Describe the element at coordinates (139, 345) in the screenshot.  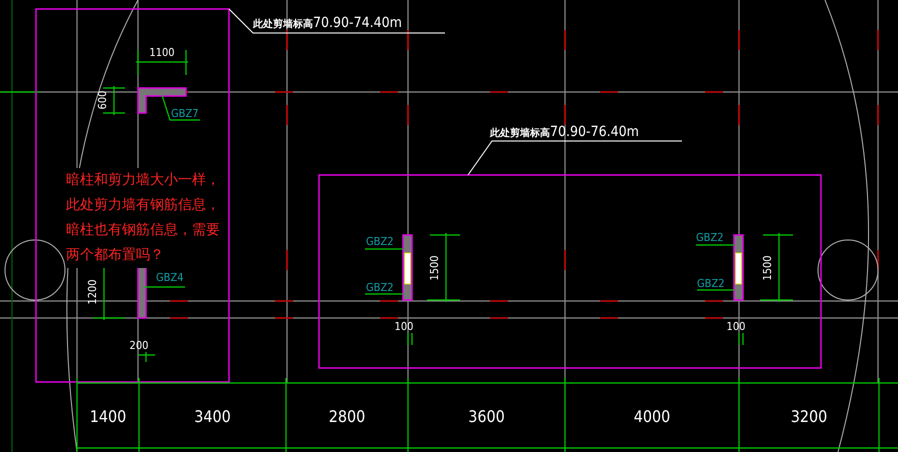
I see `dimension-text: 200` at that location.